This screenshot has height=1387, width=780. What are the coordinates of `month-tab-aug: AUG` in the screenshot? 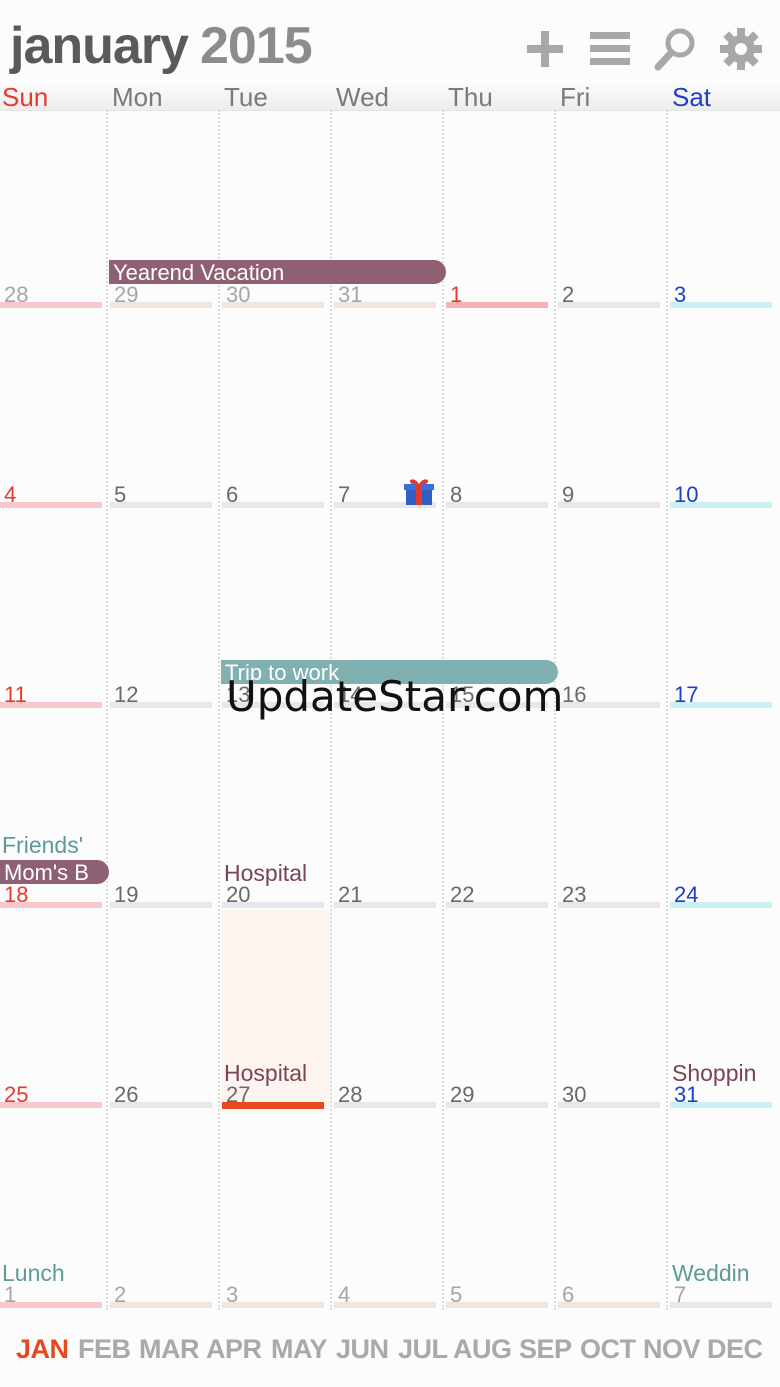 It's located at (482, 1349).